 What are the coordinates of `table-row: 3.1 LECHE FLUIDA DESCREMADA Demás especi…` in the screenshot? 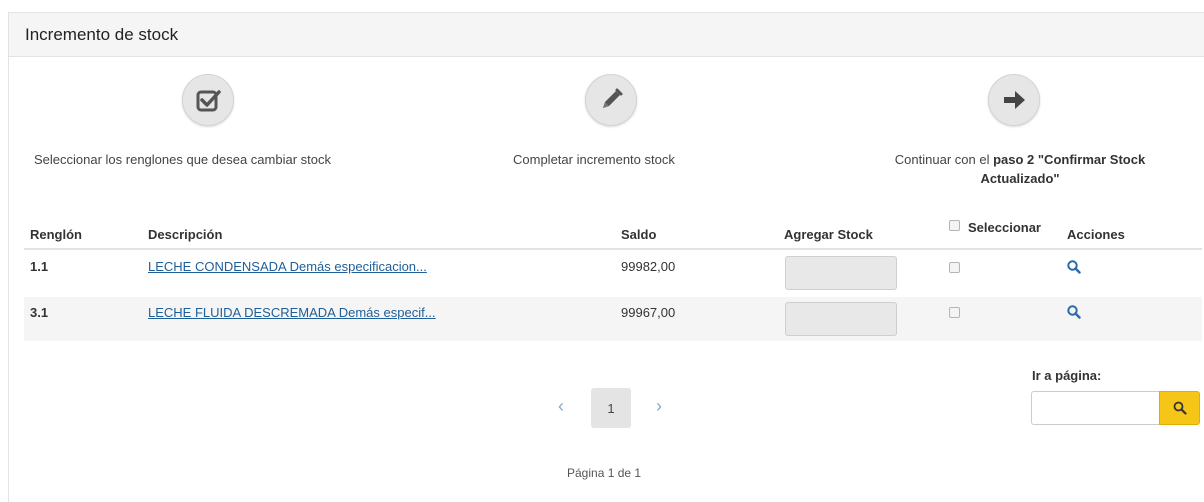 It's located at (613, 319).